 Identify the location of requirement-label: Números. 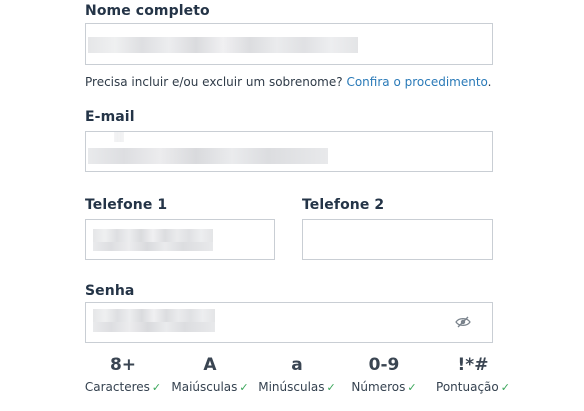
(378, 387).